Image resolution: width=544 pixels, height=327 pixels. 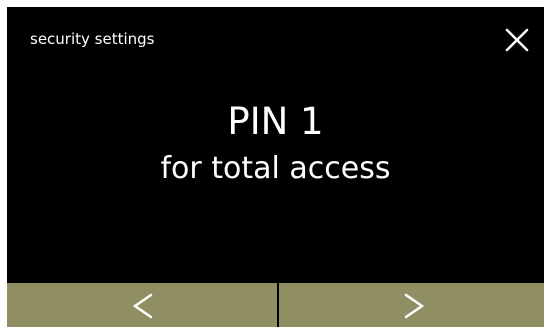 What do you see at coordinates (275, 121) in the screenshot?
I see `pin-title: PIN 1` at bounding box center [275, 121].